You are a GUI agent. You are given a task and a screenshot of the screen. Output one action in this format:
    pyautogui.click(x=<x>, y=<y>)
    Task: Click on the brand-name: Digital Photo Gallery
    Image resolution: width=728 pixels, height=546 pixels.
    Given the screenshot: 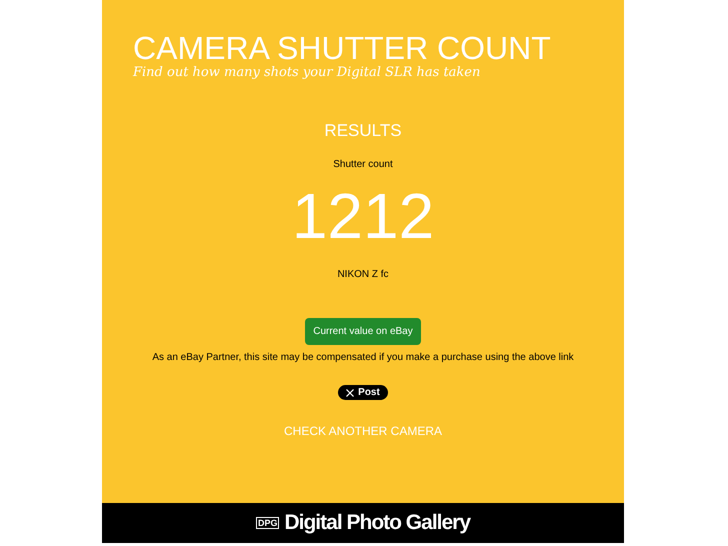 What is the action you would take?
    pyautogui.click(x=377, y=523)
    